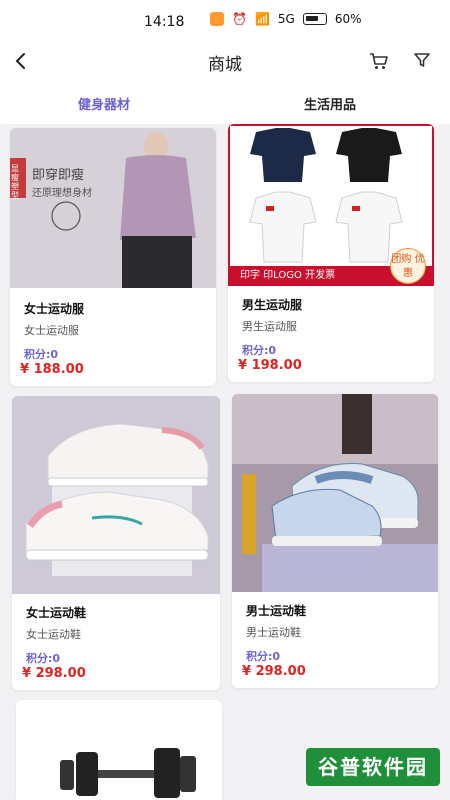 The width and height of the screenshot is (450, 800). Describe the element at coordinates (62, 193) in the screenshot. I see `image-caption: 还原理想身材` at that location.